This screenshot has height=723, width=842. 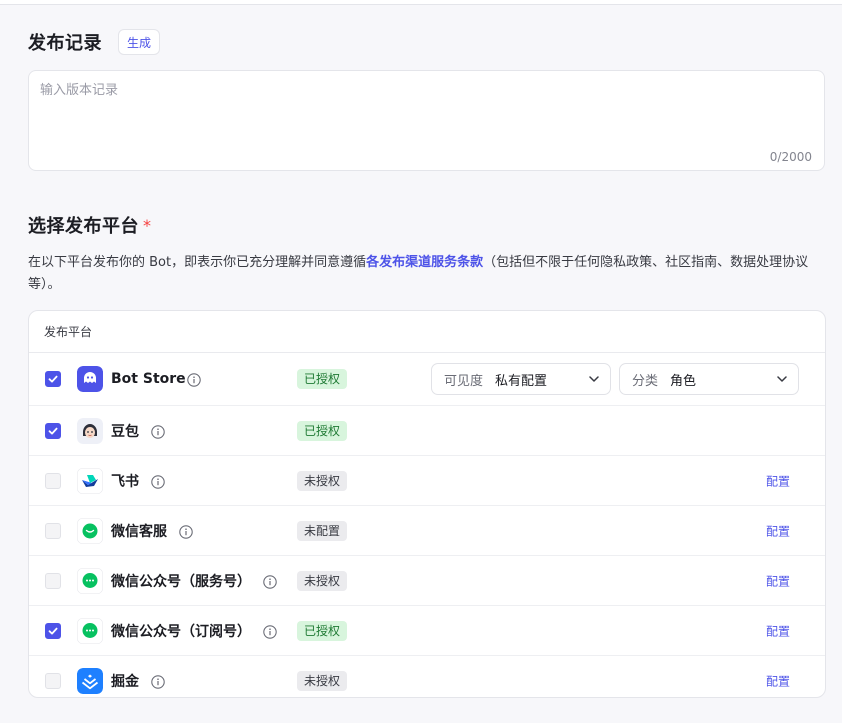 I want to click on platform-row-wechat-service: 微信客服 未配置 配置, so click(x=427, y=531).